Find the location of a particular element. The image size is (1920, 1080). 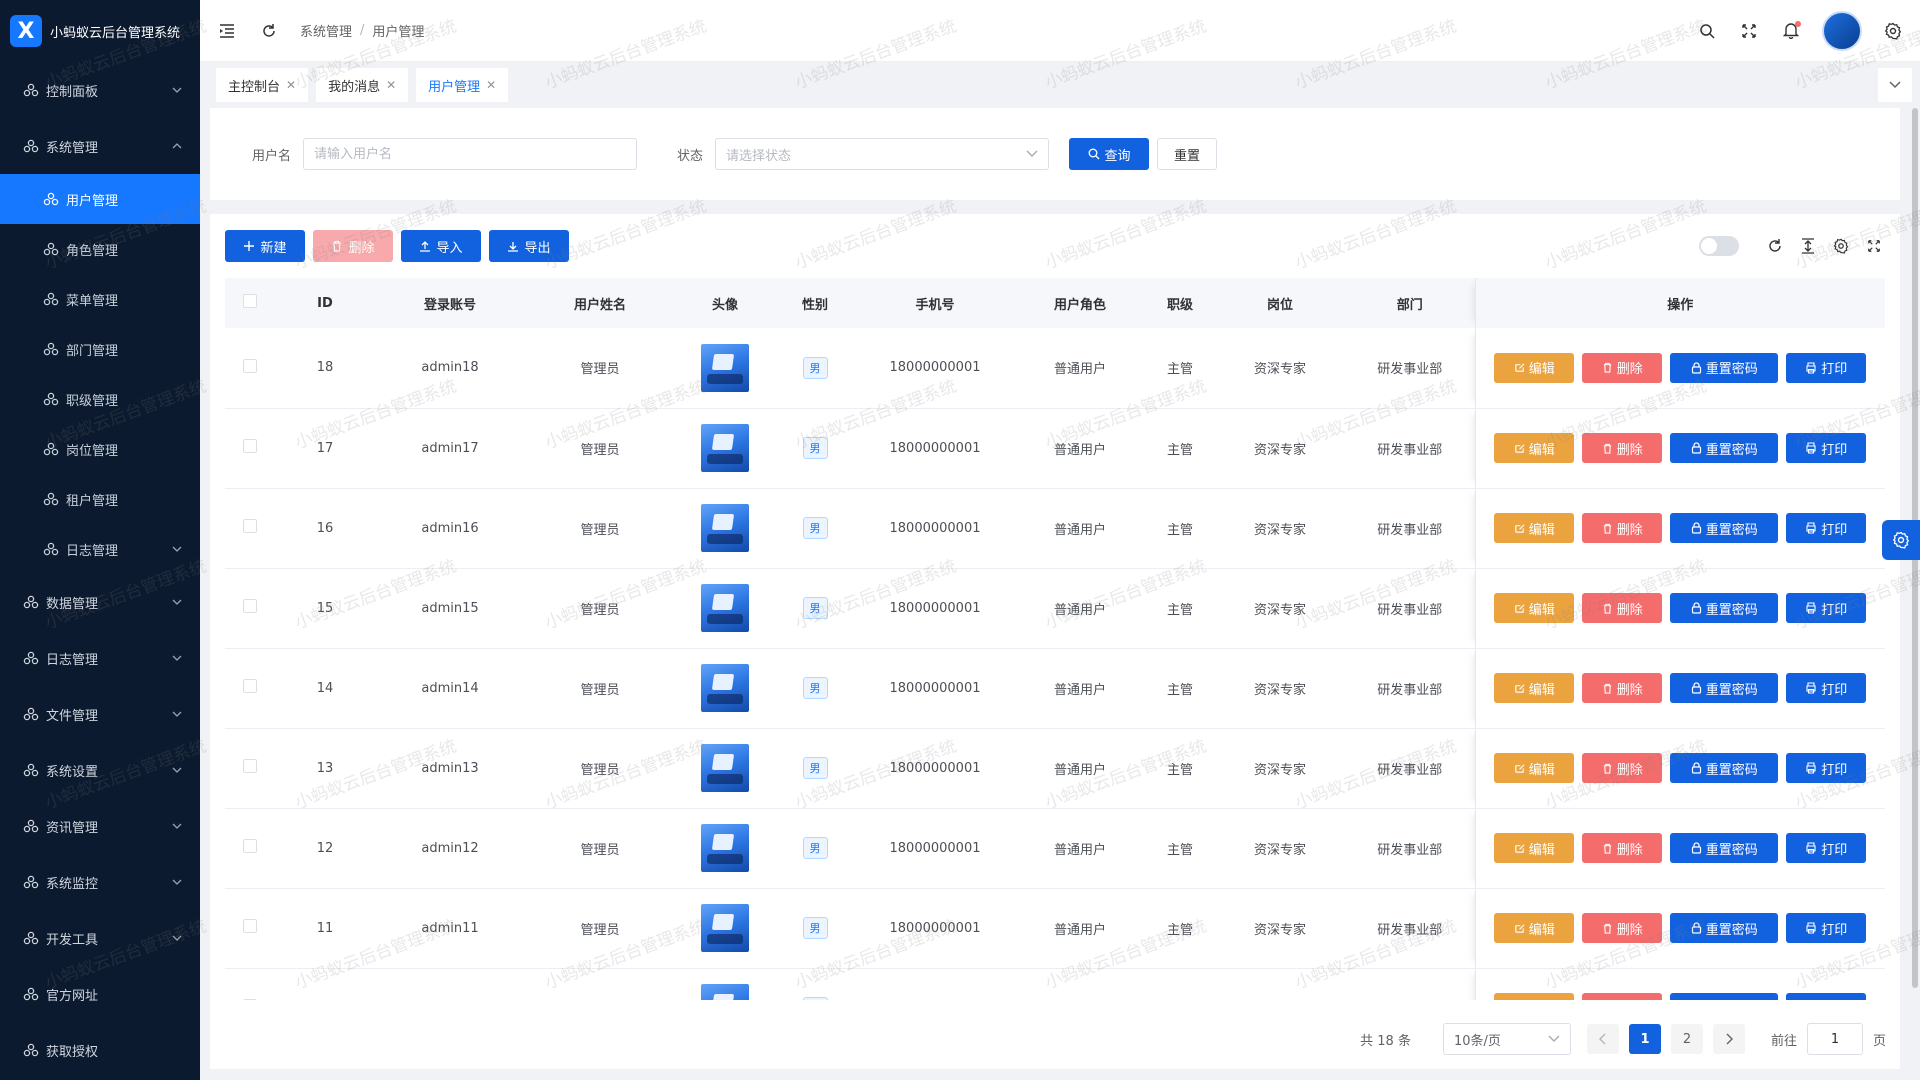

sidebar-subitem: 用户管理 is located at coordinates (100, 199).